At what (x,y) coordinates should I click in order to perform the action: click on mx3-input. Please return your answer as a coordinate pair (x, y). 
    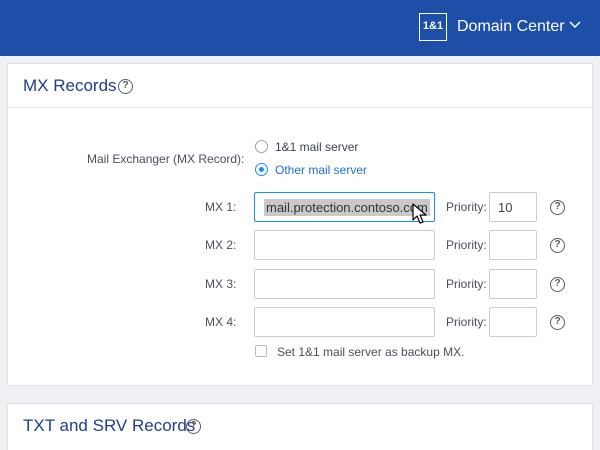
    Looking at the image, I should click on (344, 284).